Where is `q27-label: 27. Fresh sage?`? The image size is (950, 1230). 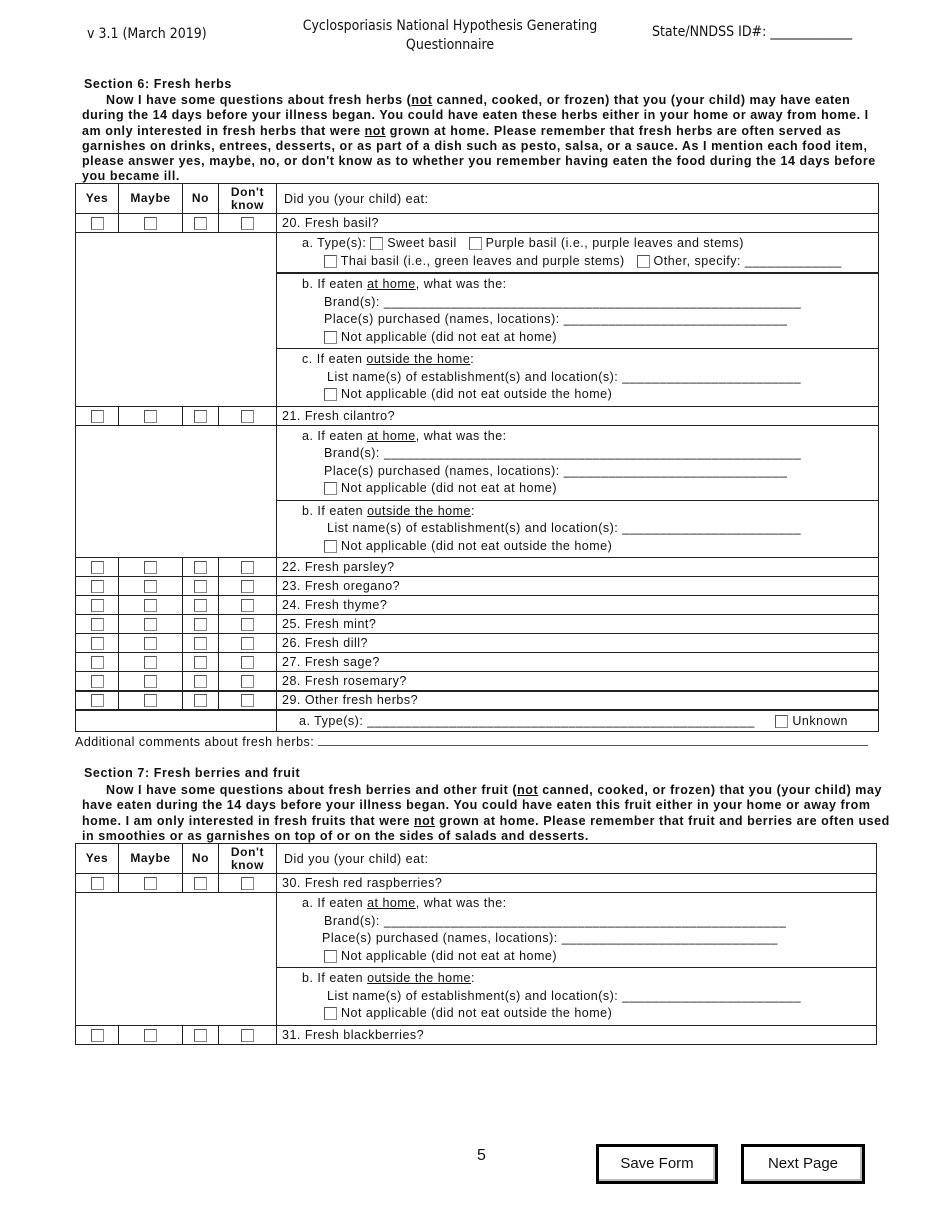
q27-label: 27. Fresh sage? is located at coordinates (577, 662).